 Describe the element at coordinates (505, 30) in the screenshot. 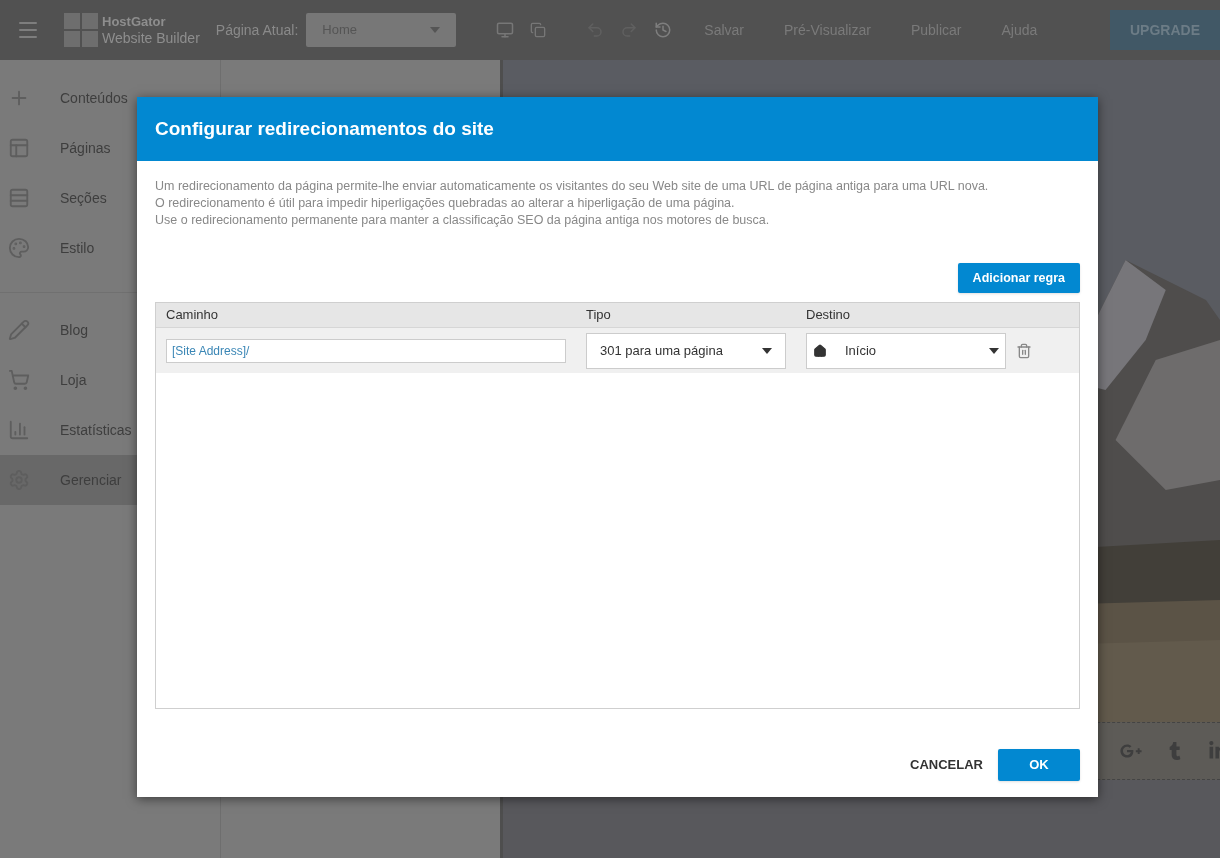

I see `desktop-icon` at that location.